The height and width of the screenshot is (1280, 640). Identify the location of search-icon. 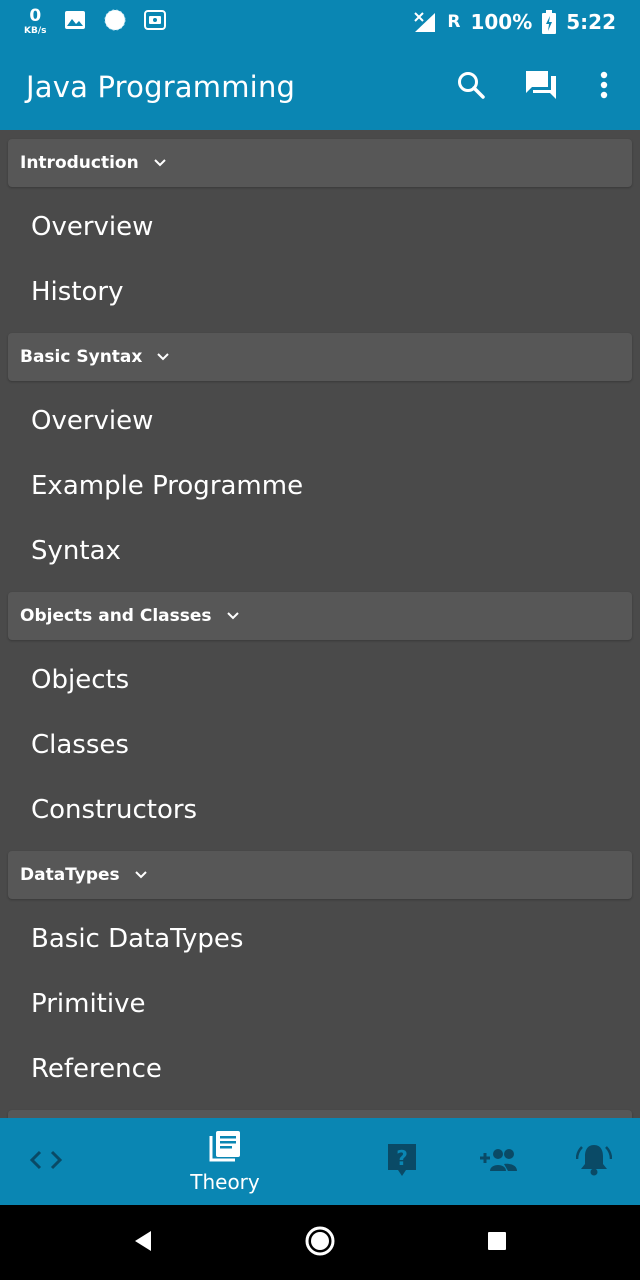
(471, 87).